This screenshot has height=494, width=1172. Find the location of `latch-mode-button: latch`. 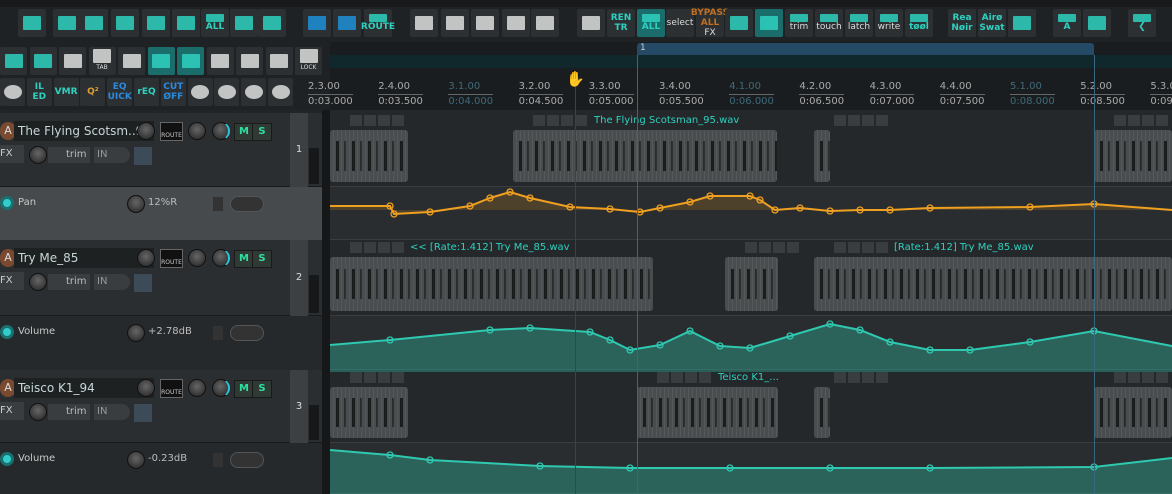

latch-mode-button: latch is located at coordinates (859, 23).